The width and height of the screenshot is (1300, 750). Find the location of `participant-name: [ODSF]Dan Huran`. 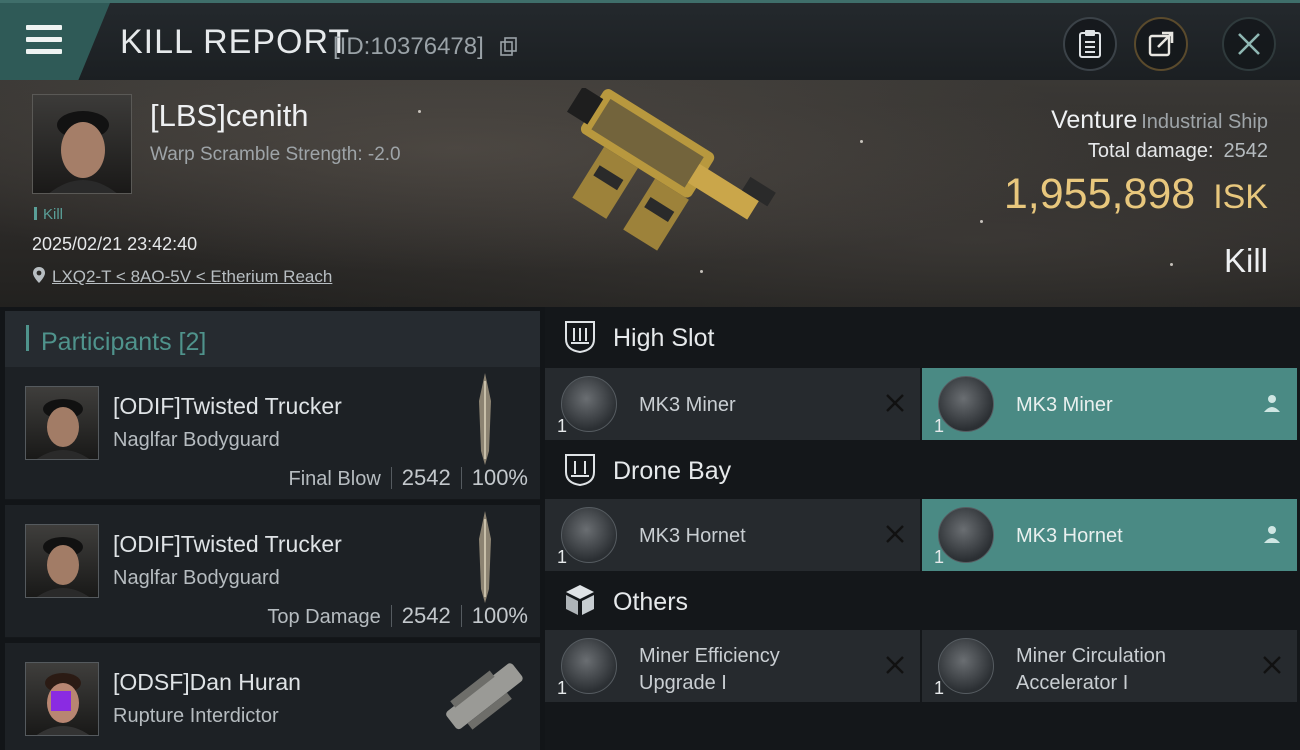

participant-name: [ODSF]Dan Huran is located at coordinates (207, 682).